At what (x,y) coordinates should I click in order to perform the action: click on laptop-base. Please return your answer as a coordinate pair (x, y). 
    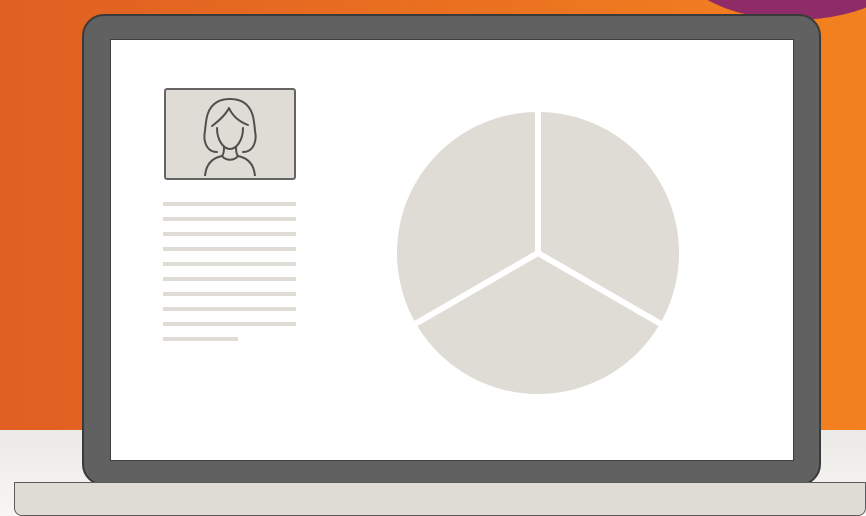
    Looking at the image, I should click on (440, 499).